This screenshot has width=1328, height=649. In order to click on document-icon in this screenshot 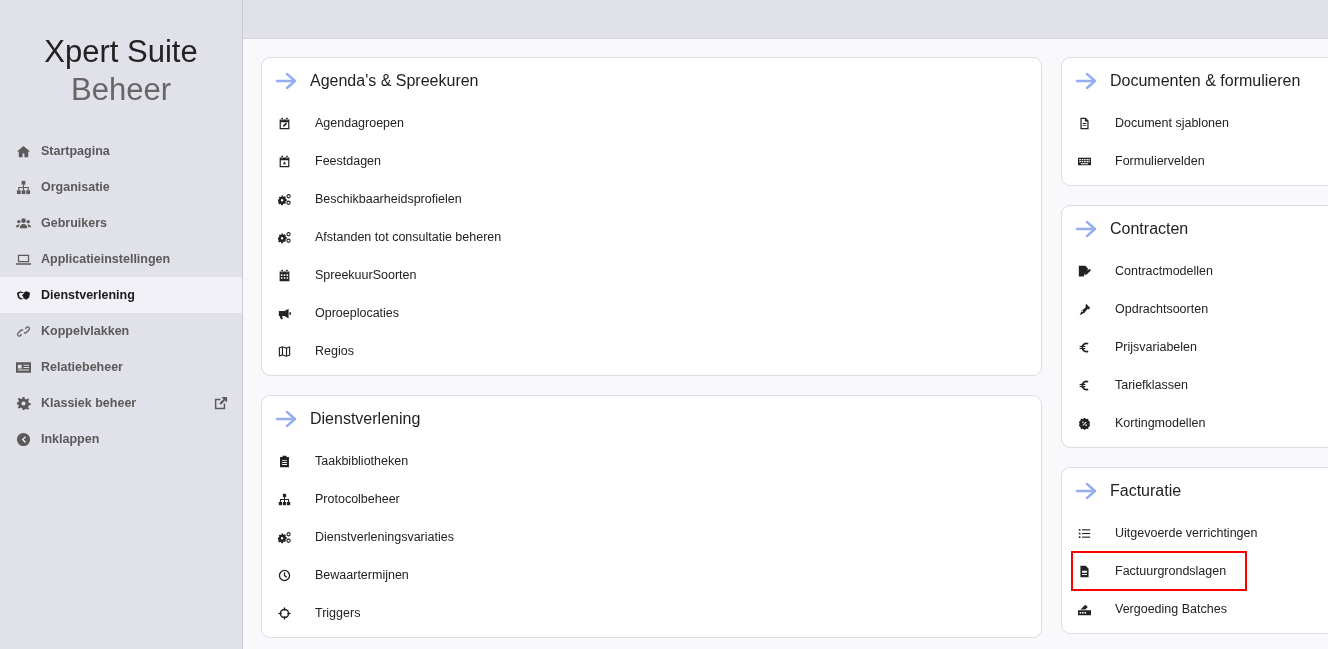, I will do `click(1084, 123)`.